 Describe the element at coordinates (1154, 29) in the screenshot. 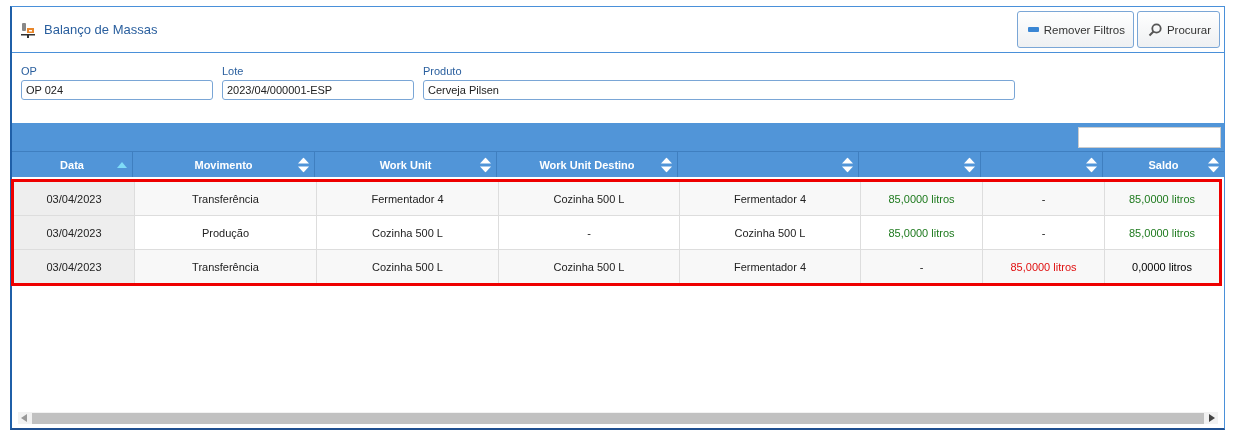

I see `search-icon` at that location.